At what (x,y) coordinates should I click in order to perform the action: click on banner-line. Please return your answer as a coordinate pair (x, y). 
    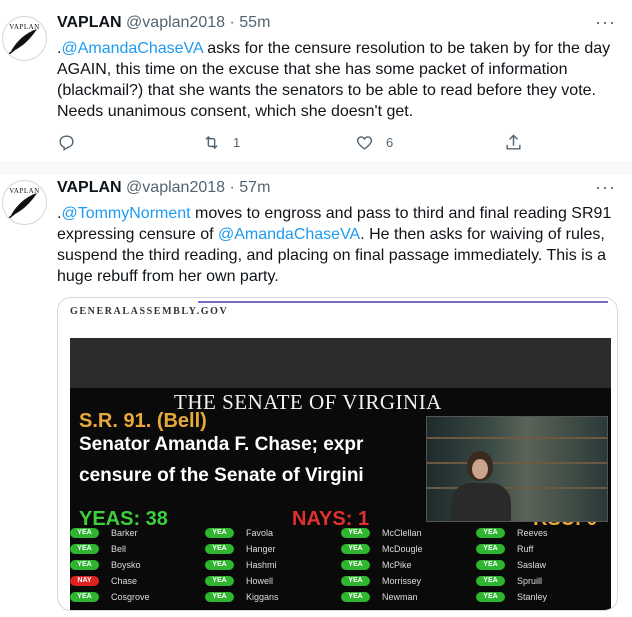
    Looking at the image, I should click on (403, 302).